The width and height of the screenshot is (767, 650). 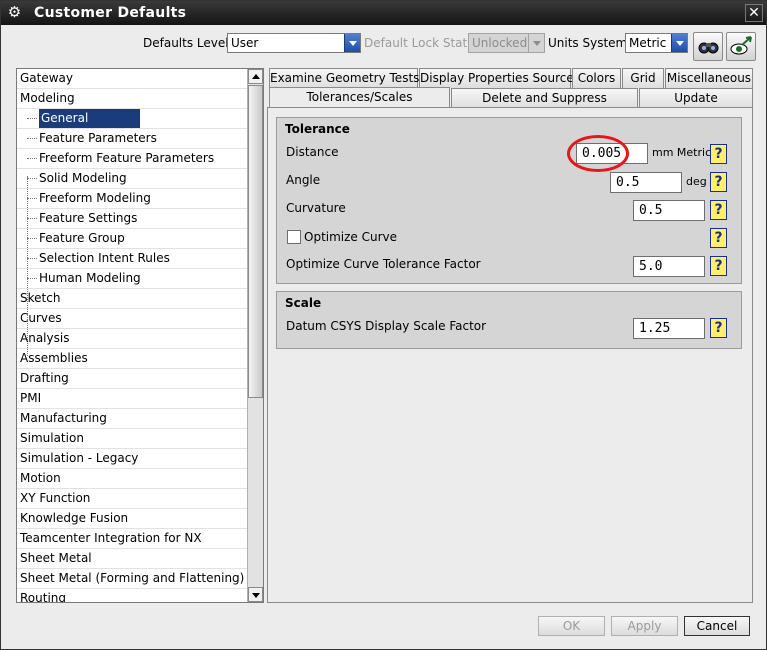 I want to click on tree-item: Drafting, so click(x=132, y=379).